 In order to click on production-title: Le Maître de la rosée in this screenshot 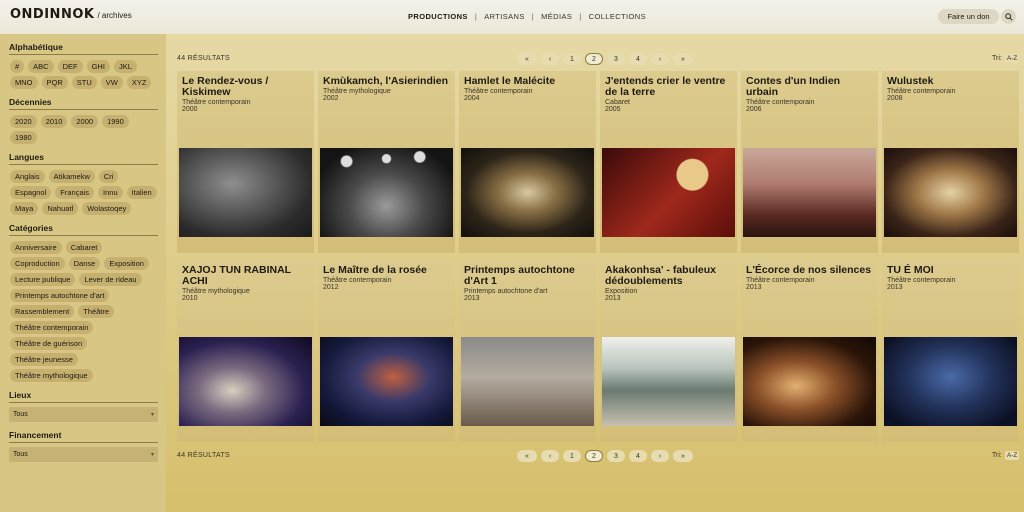, I will do `click(386, 270)`.